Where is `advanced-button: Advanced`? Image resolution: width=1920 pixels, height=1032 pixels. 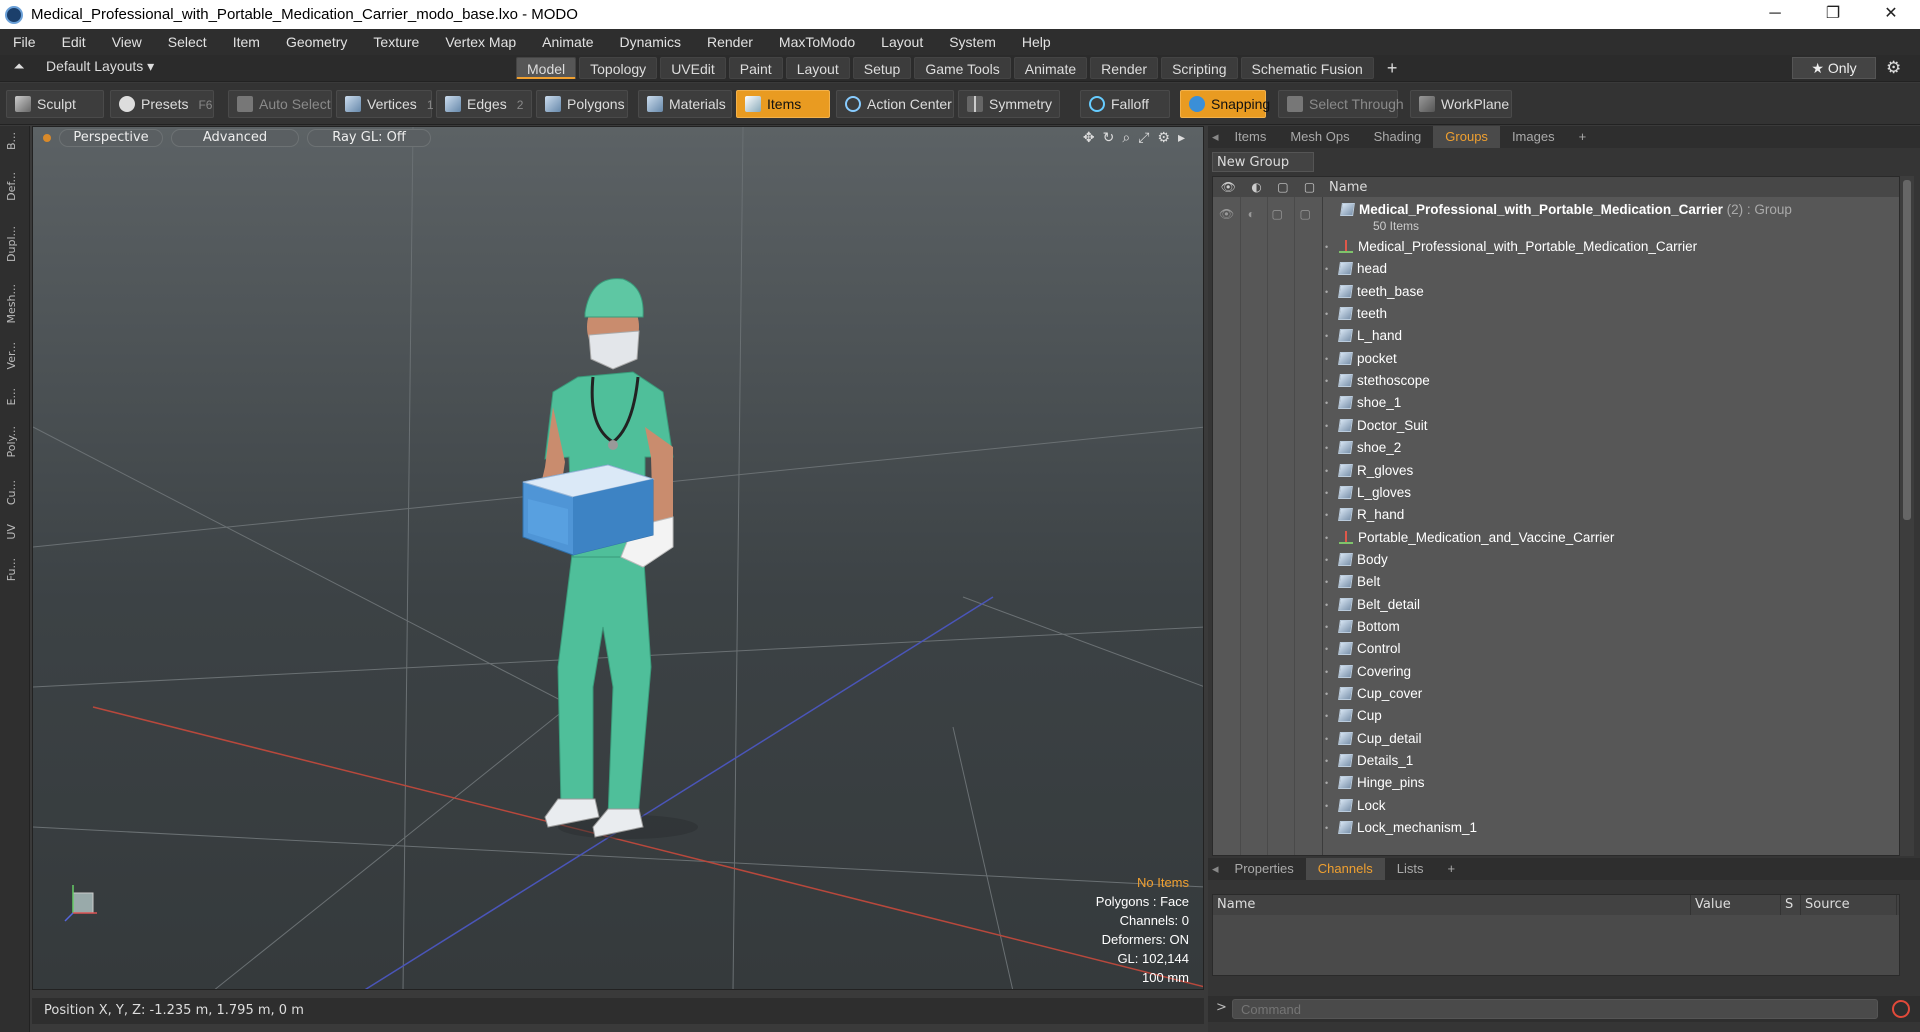 advanced-button: Advanced is located at coordinates (235, 138).